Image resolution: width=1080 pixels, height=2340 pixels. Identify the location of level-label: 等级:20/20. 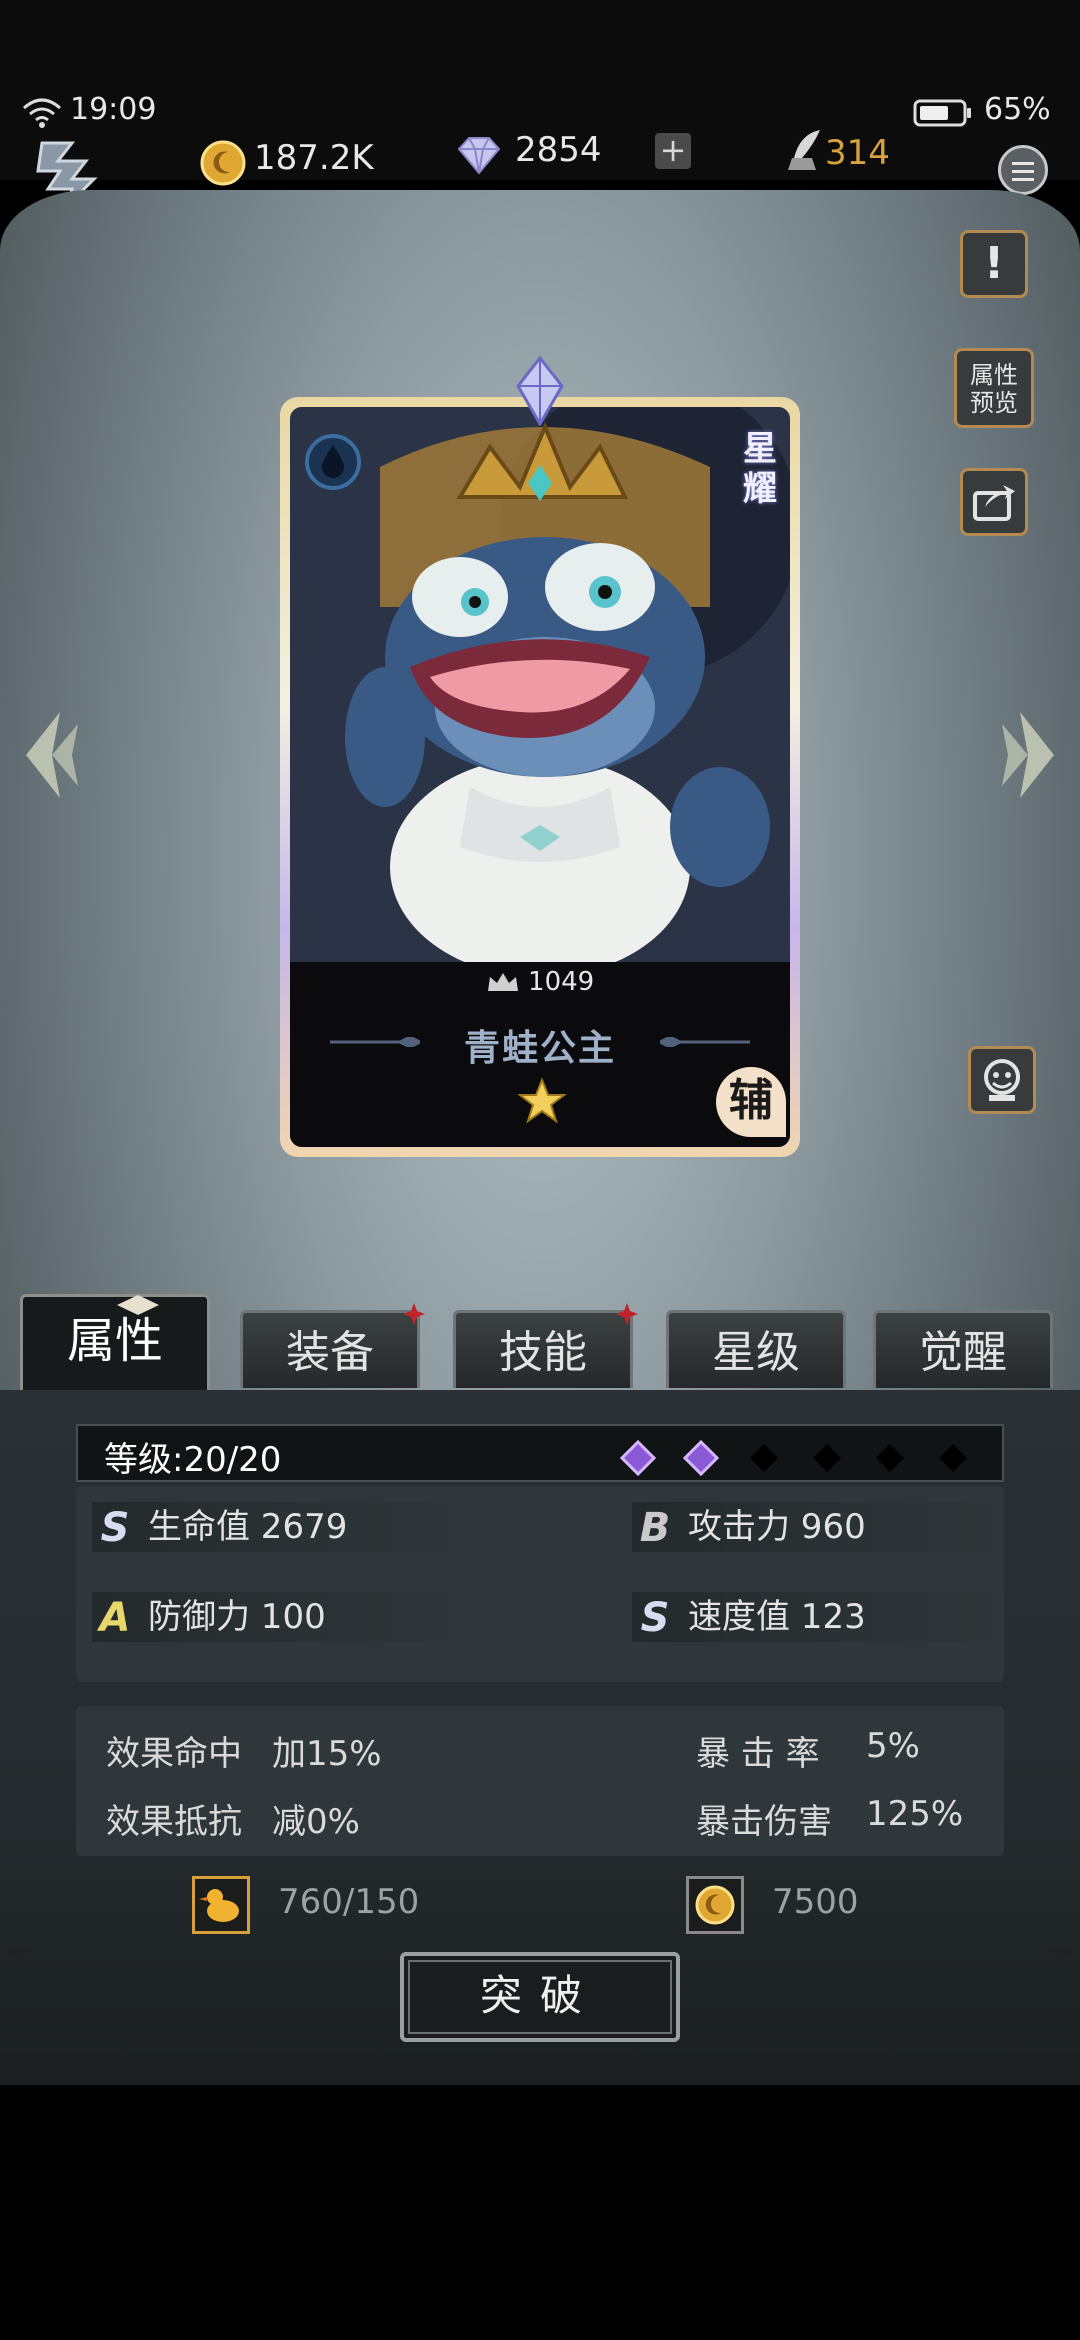
(193, 1460).